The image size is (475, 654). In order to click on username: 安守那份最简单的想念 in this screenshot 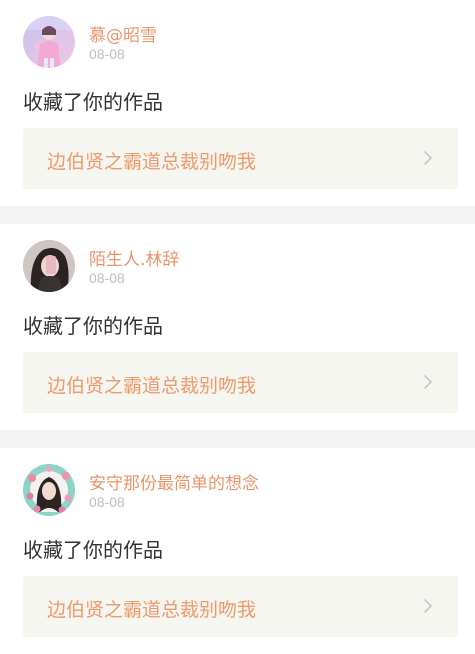, I will do `click(174, 481)`.